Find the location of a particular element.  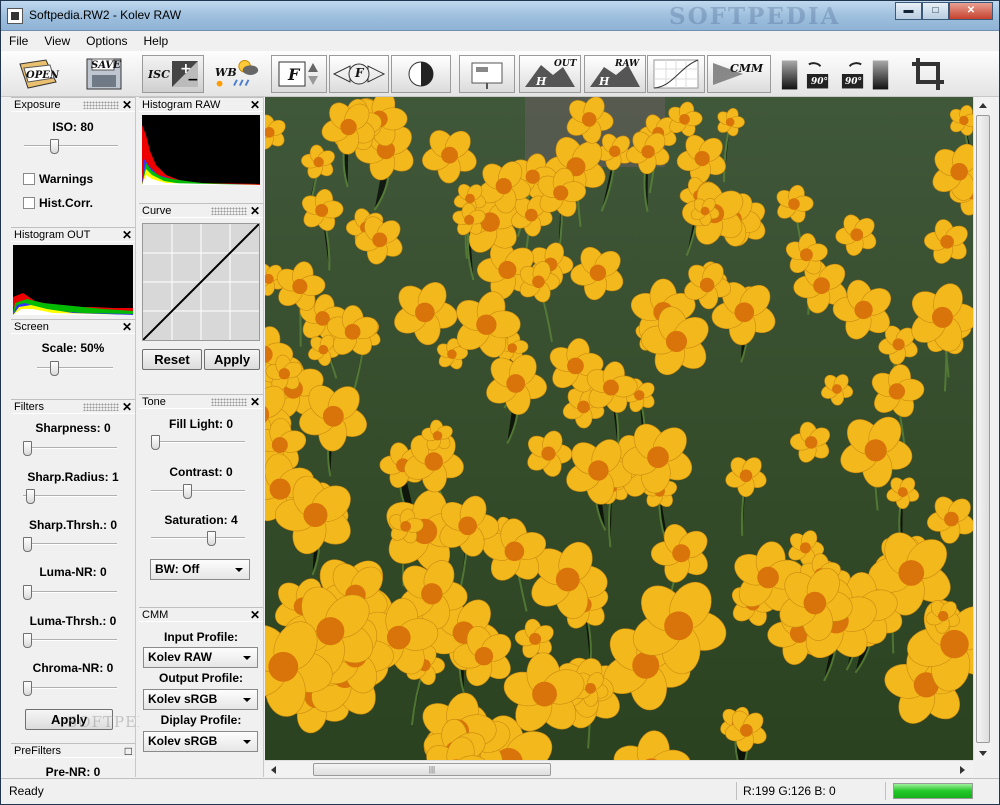

chroma-nr-slider is located at coordinates (70, 688).